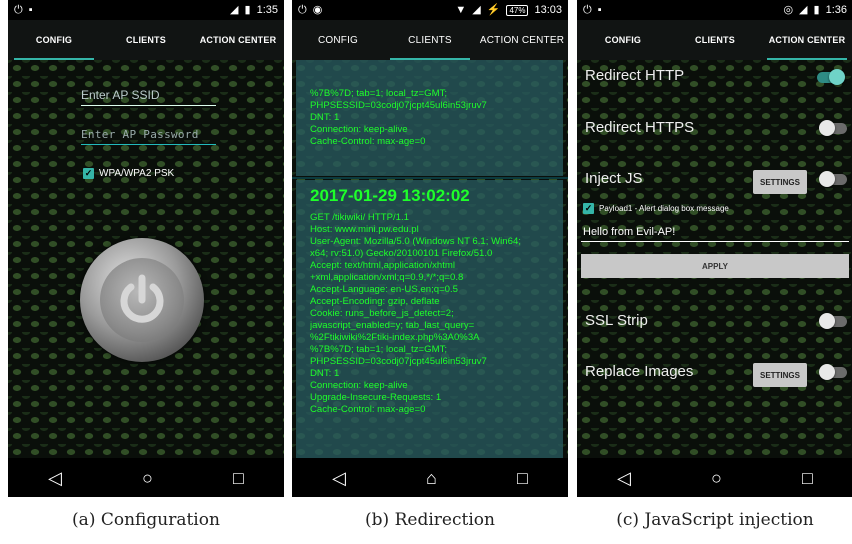  I want to click on payload-label: Payload1 - Alert dialog box message, so click(664, 208).